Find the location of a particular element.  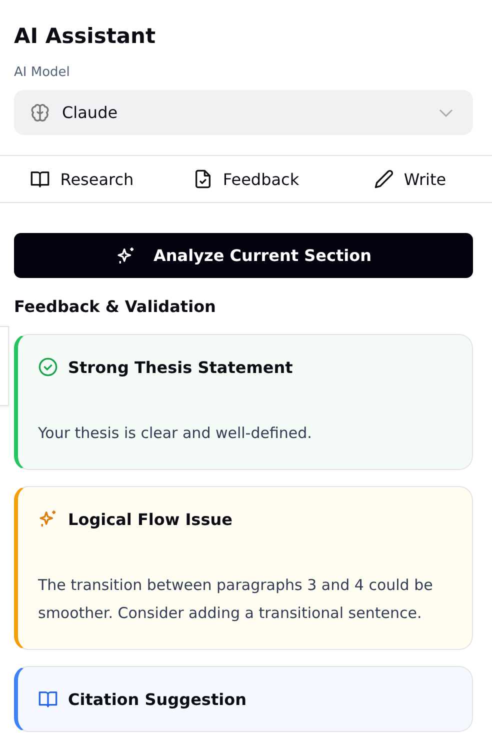

feedback-title: Logical Flow Issue is located at coordinates (150, 519).